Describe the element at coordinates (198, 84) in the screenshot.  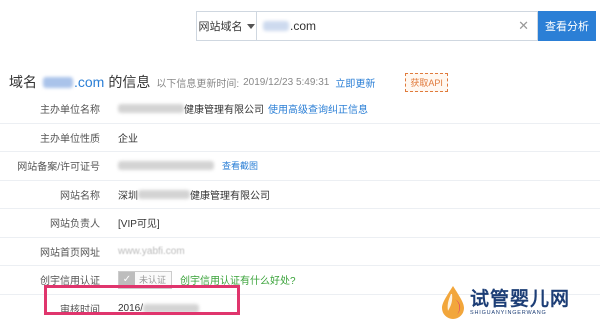
I see `update-label: 以下信息更新时间:` at that location.